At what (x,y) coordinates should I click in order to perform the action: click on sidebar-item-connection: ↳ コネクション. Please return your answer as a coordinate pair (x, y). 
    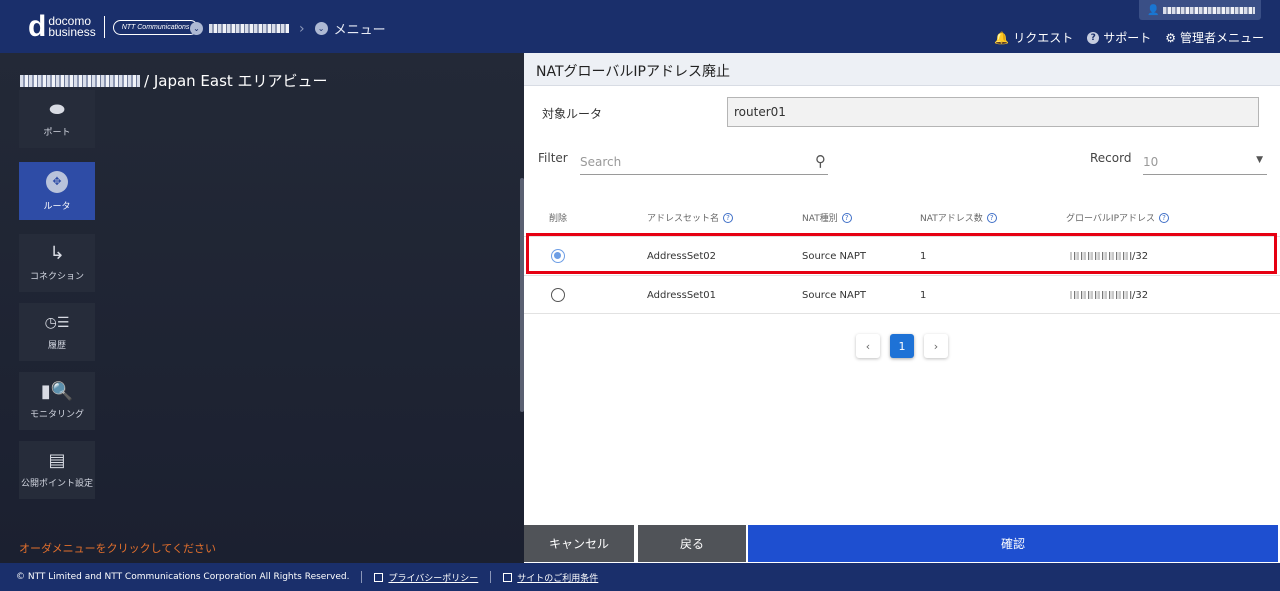
    Looking at the image, I should click on (57, 263).